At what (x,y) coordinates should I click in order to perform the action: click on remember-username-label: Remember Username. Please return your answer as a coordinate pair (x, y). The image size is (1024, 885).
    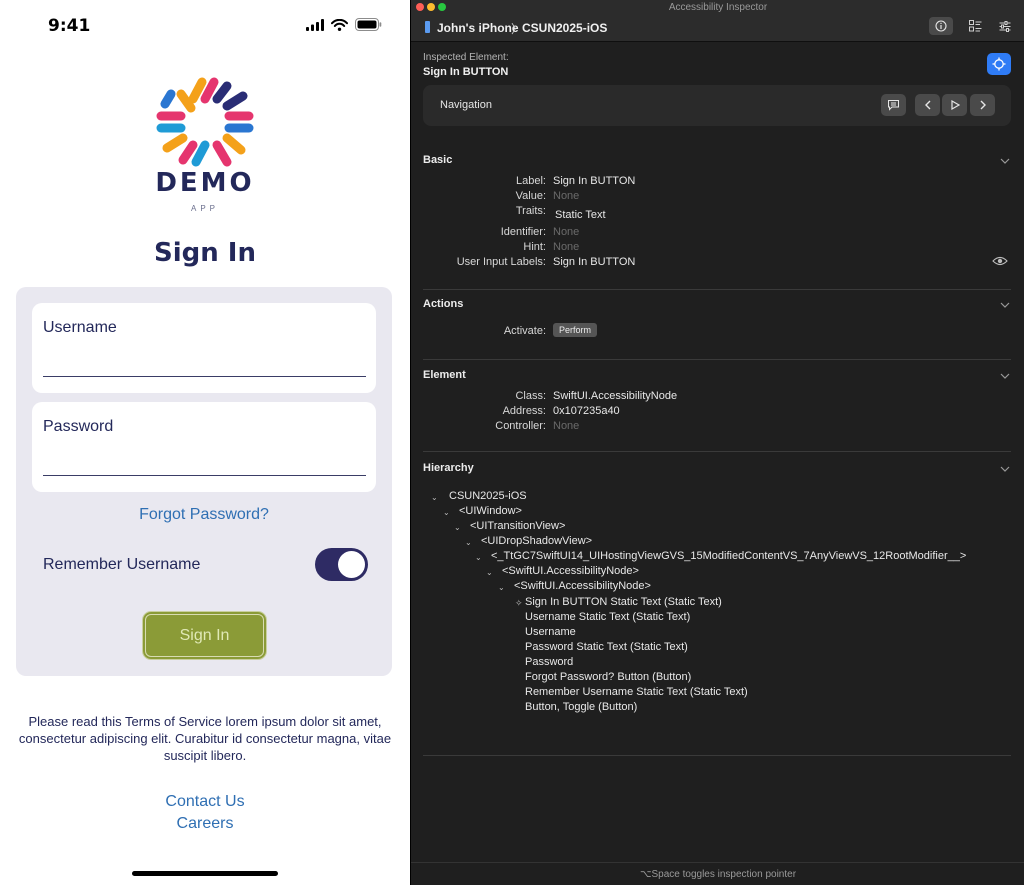
    Looking at the image, I should click on (122, 564).